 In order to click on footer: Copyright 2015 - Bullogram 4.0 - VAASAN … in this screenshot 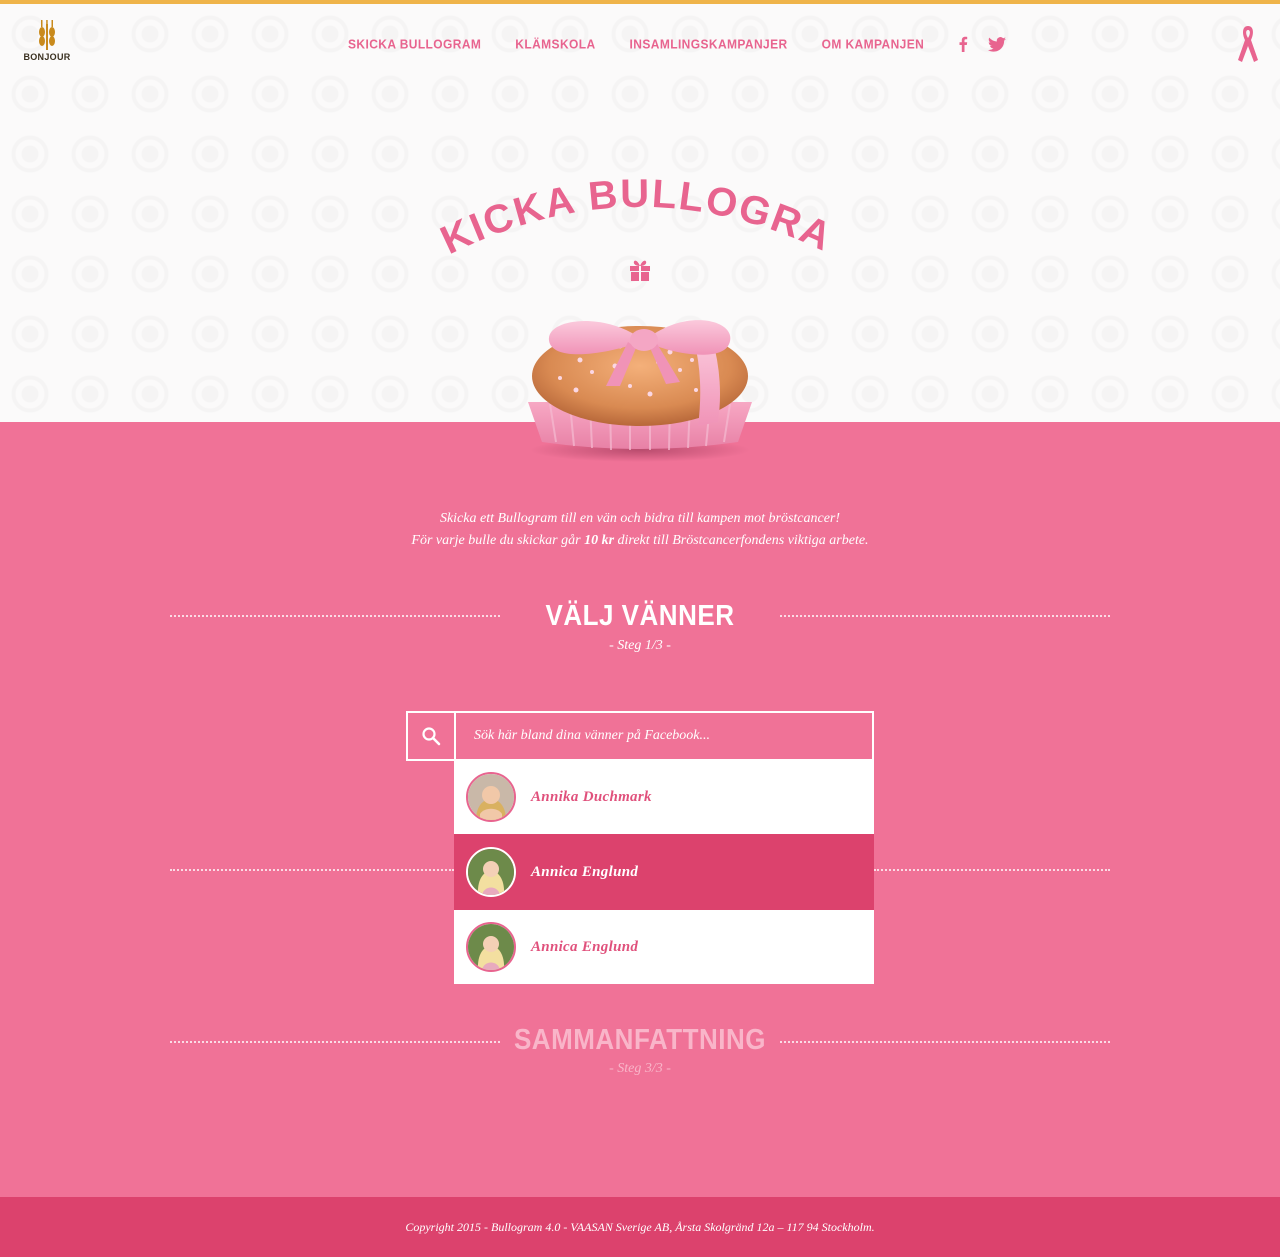, I will do `click(640, 1227)`.